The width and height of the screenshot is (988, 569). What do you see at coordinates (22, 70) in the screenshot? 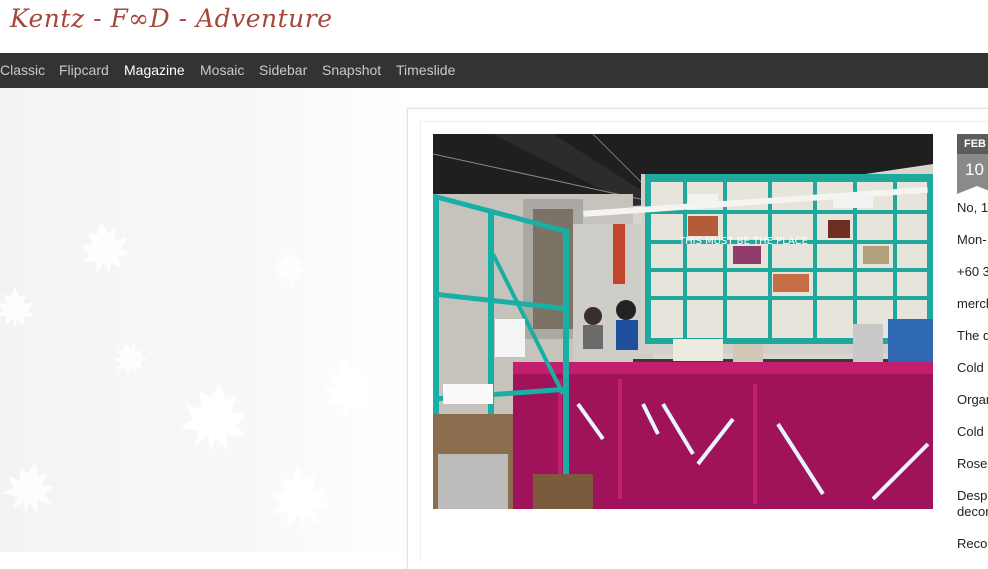
I see `nav-item-classic: Classic` at bounding box center [22, 70].